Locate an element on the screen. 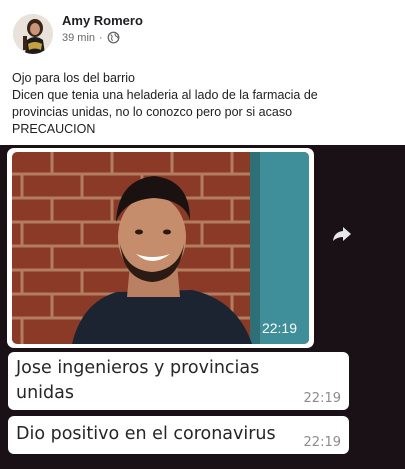 The width and height of the screenshot is (405, 469). post-header: Amy Romero 39 min · is located at coordinates (202, 31).